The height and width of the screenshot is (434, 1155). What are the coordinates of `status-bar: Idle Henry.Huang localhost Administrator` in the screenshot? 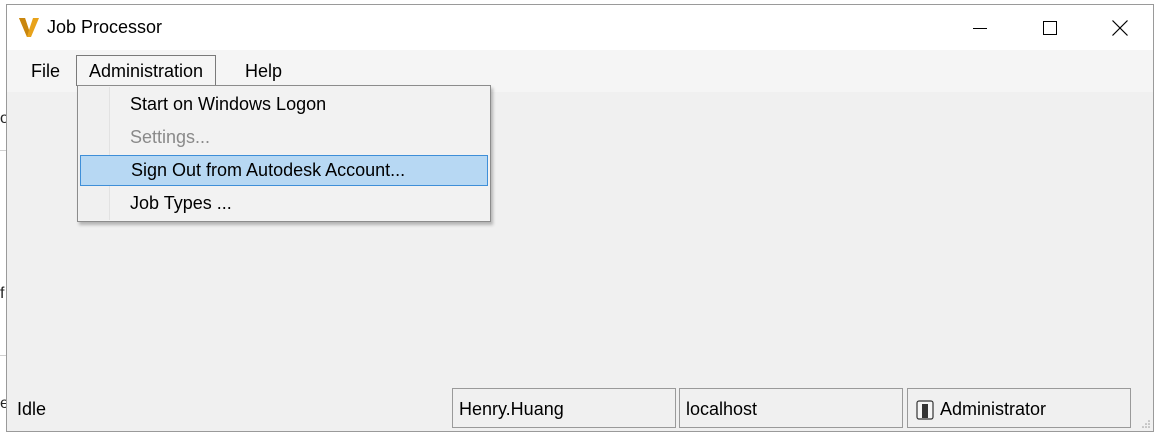 It's located at (580, 408).